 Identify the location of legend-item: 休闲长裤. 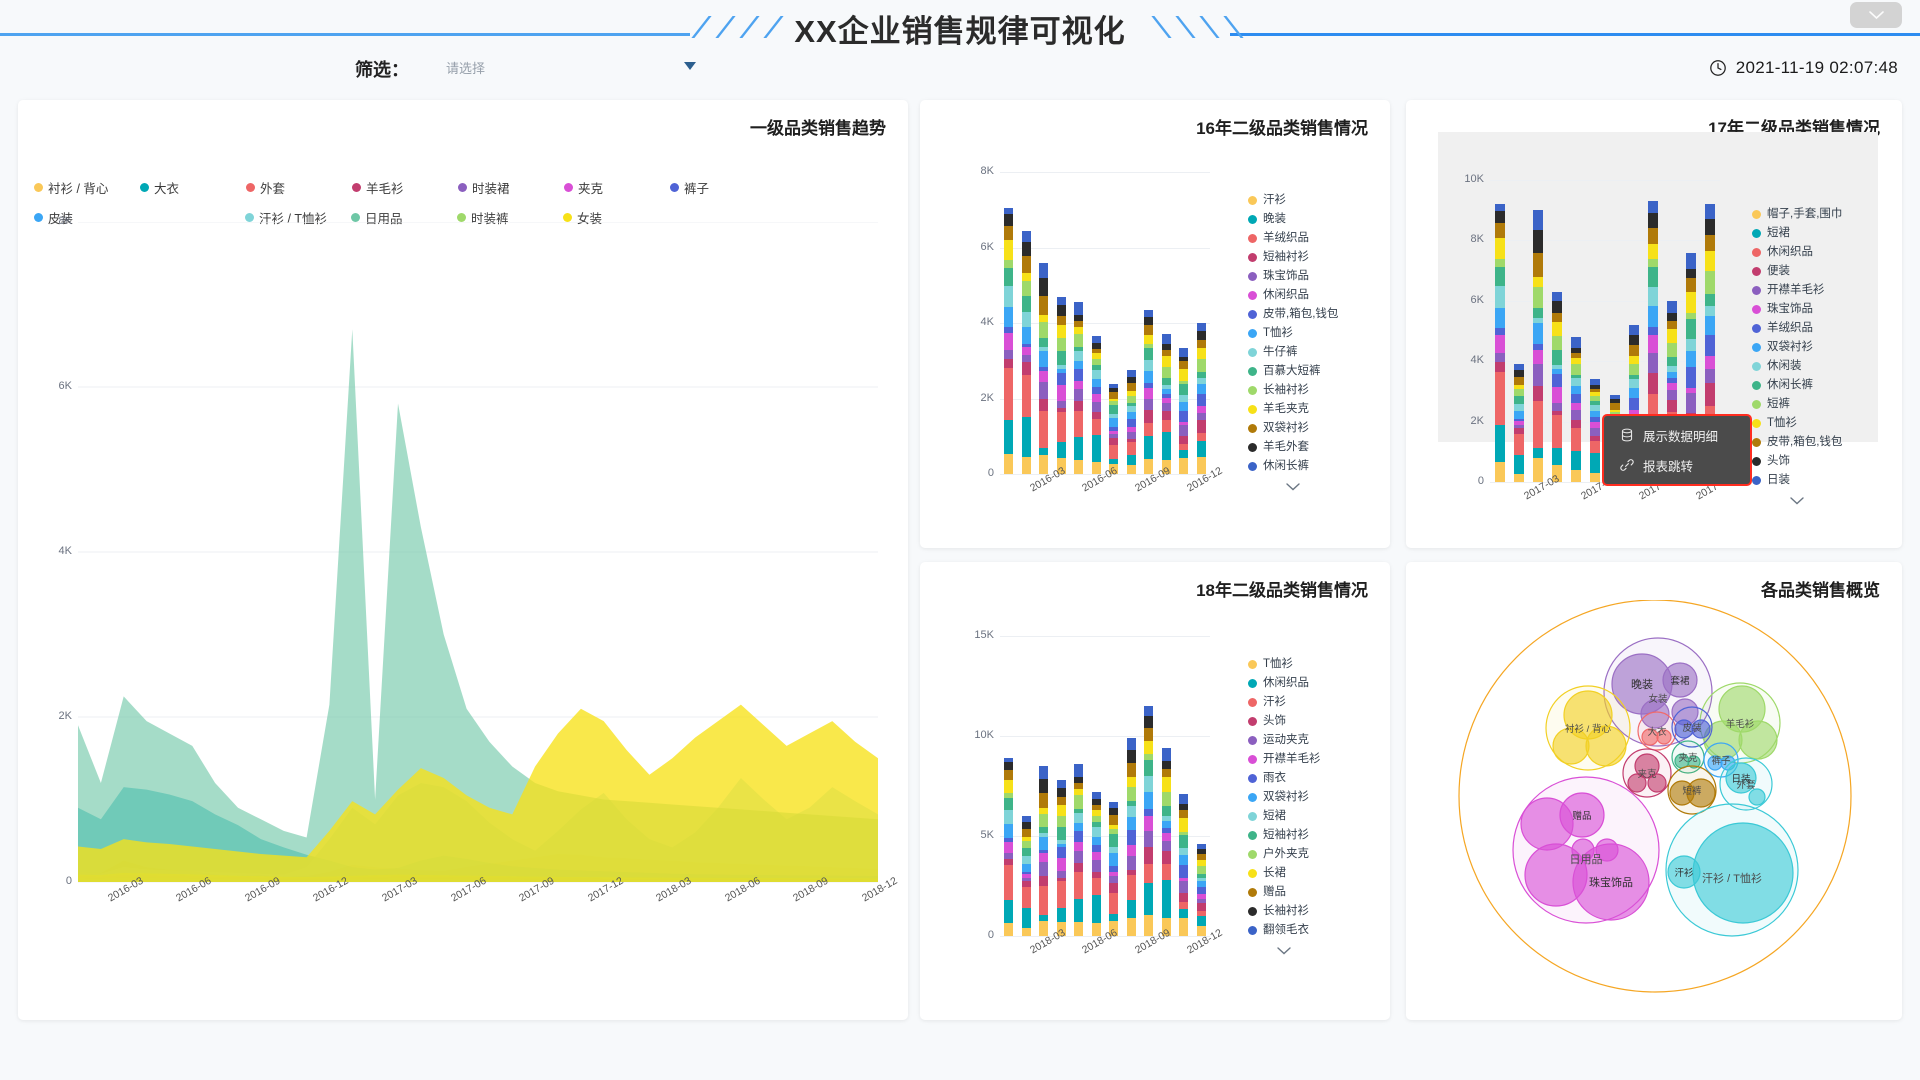
(1293, 466).